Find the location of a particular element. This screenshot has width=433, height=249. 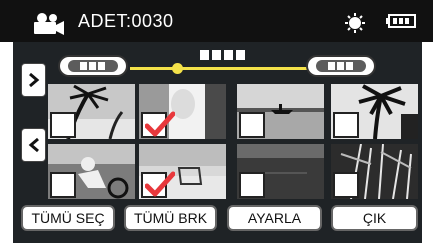

thumbnail-person-portrait is located at coordinates (182, 111).